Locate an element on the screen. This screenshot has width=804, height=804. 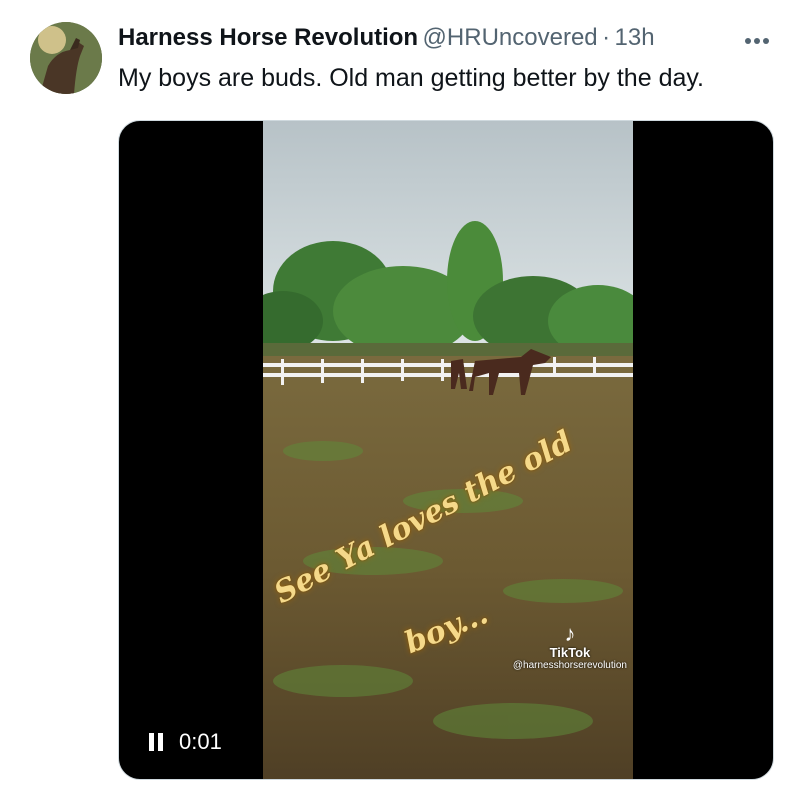
tiktok-handle: @harnesshorserevolution is located at coordinates (569, 665).